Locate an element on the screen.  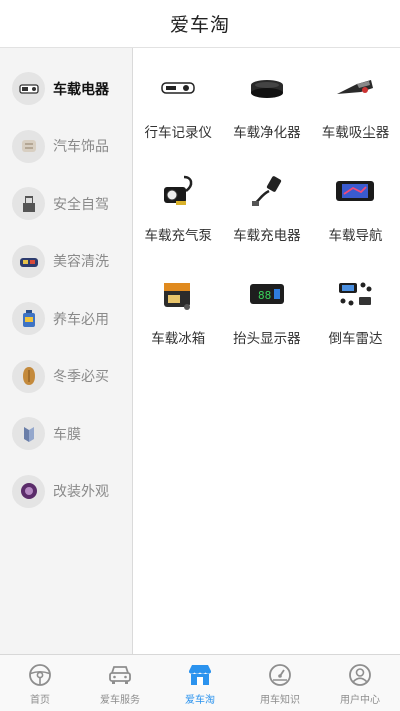
tab-label: 用户中心 is located at coordinates (360, 700).